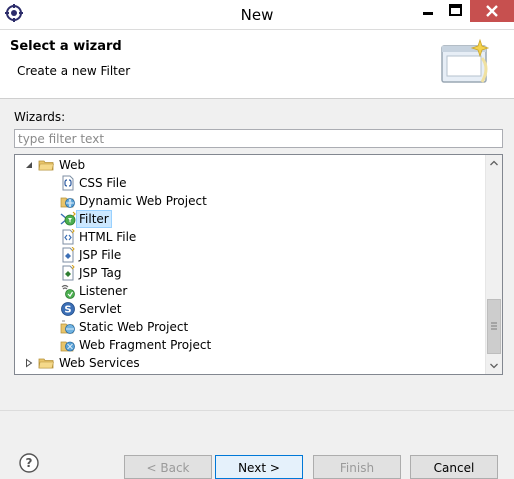  I want to click on cancel-button: Cancel, so click(454, 467).